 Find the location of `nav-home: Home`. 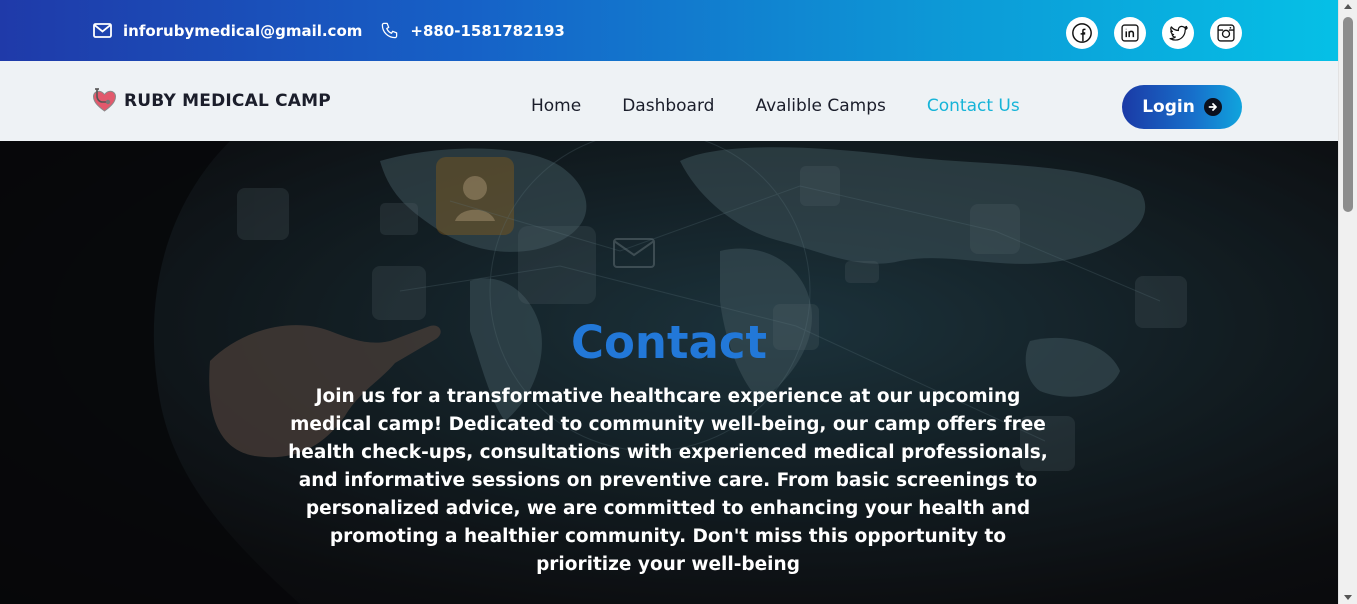

nav-home: Home is located at coordinates (556, 106).